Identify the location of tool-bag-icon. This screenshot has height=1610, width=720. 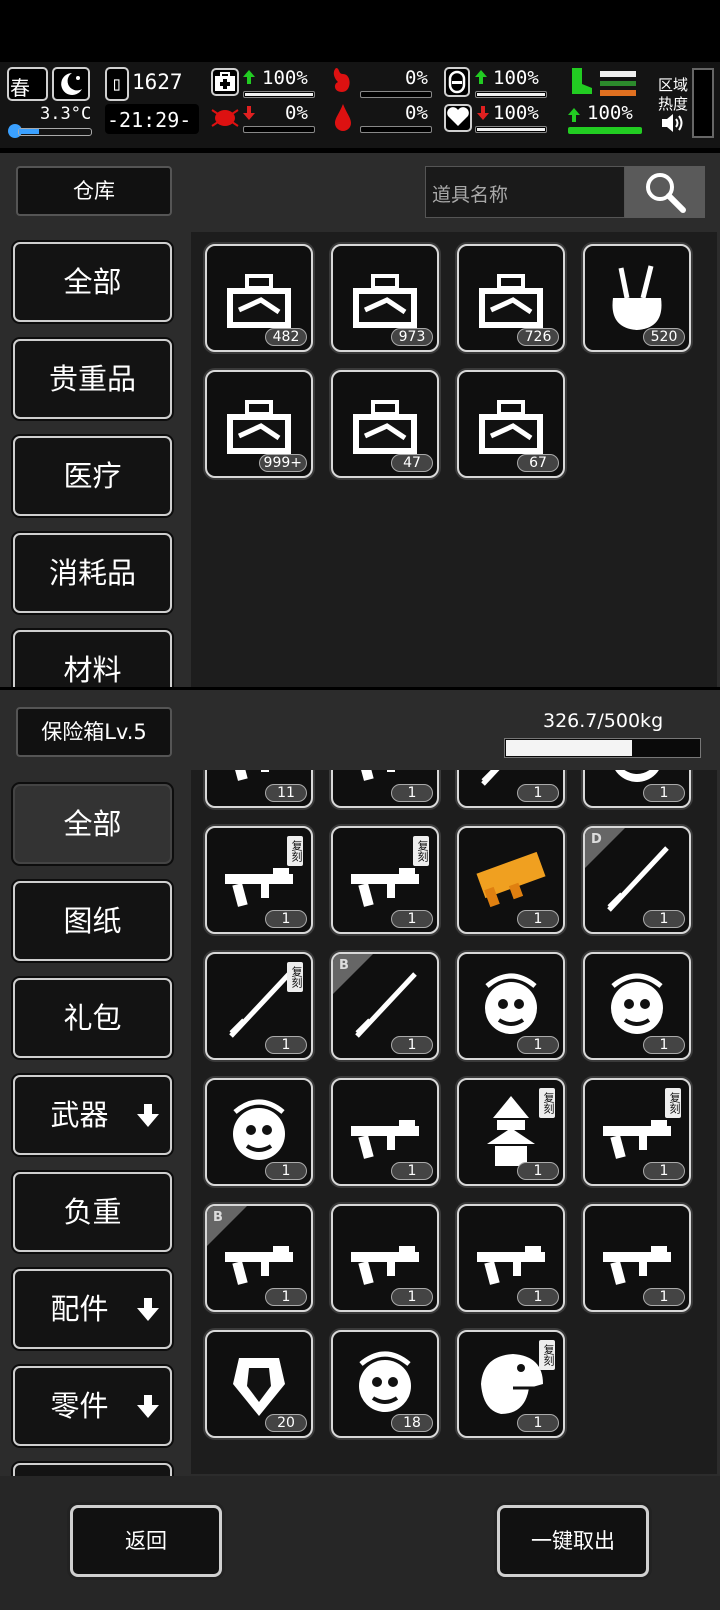
(637, 297).